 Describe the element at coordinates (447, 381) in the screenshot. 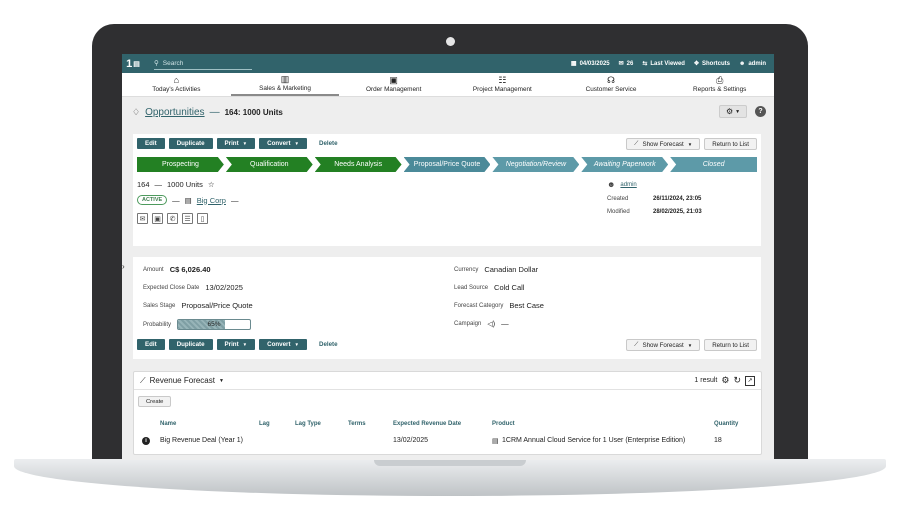

I see `revenue-forecast-header: ⟋ Revenue Forecast ▼ 1 result ⚙ ↻ ↗` at that location.